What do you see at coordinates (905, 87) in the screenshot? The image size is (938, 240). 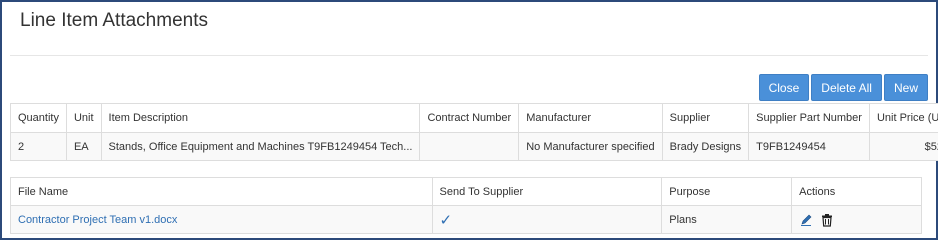 I see `new-button: New` at bounding box center [905, 87].